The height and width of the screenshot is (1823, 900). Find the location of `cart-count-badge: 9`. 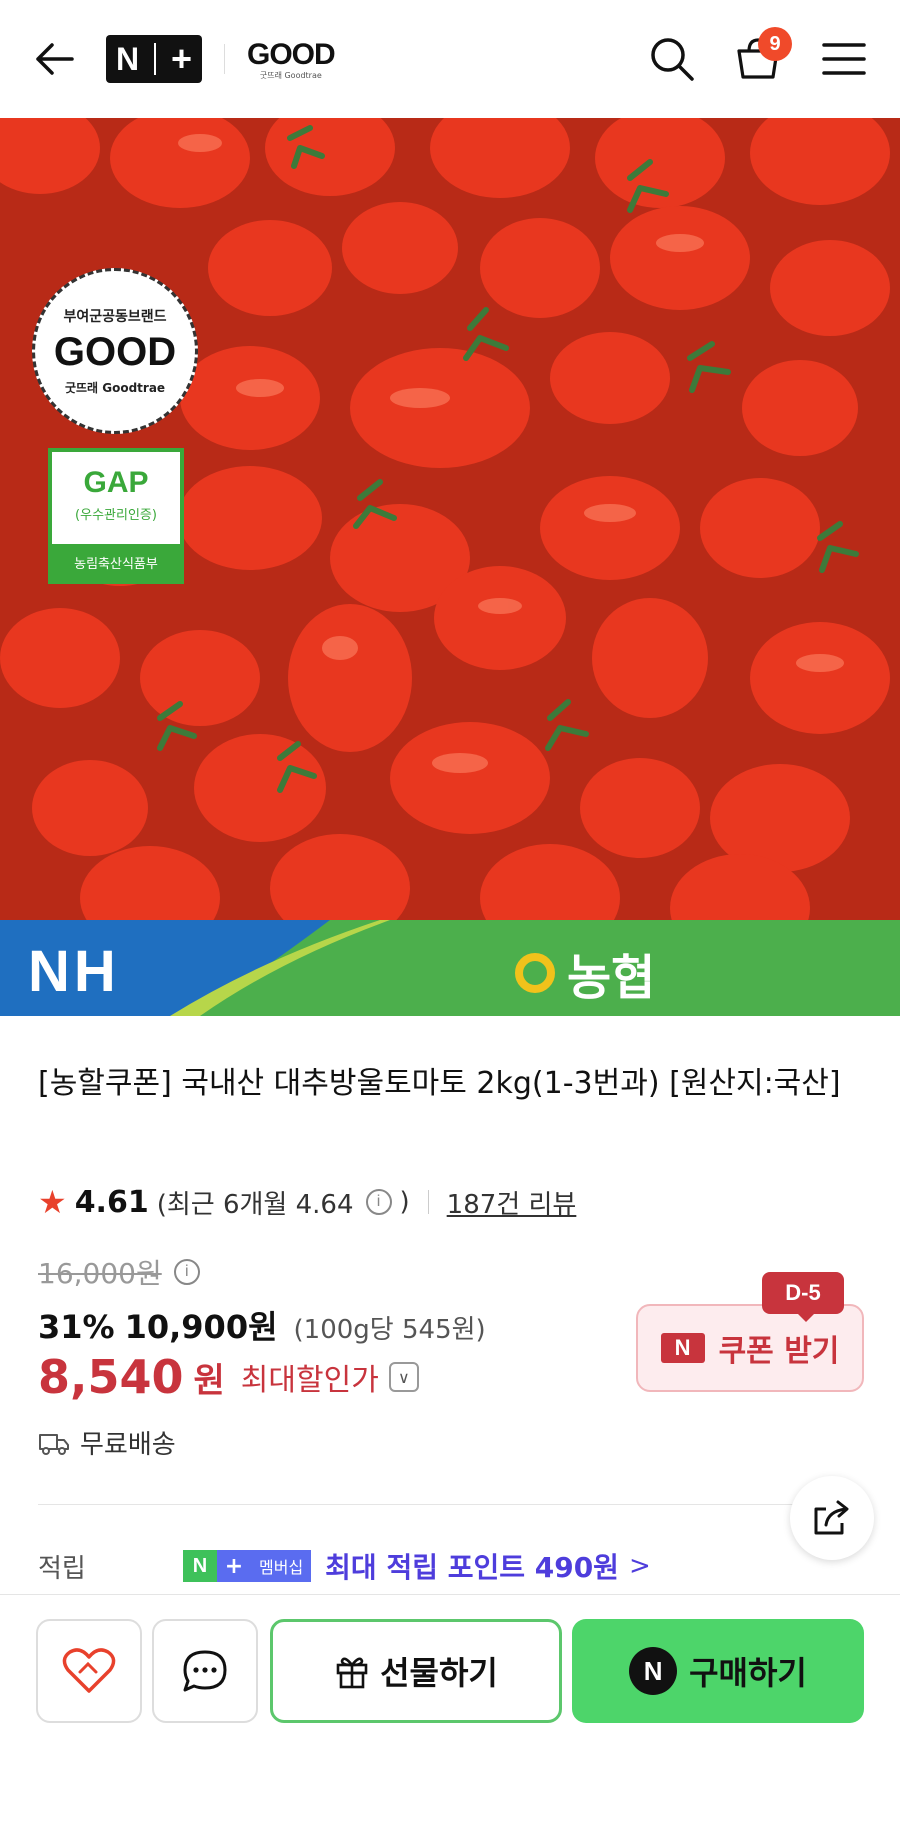

cart-count-badge: 9 is located at coordinates (775, 44).